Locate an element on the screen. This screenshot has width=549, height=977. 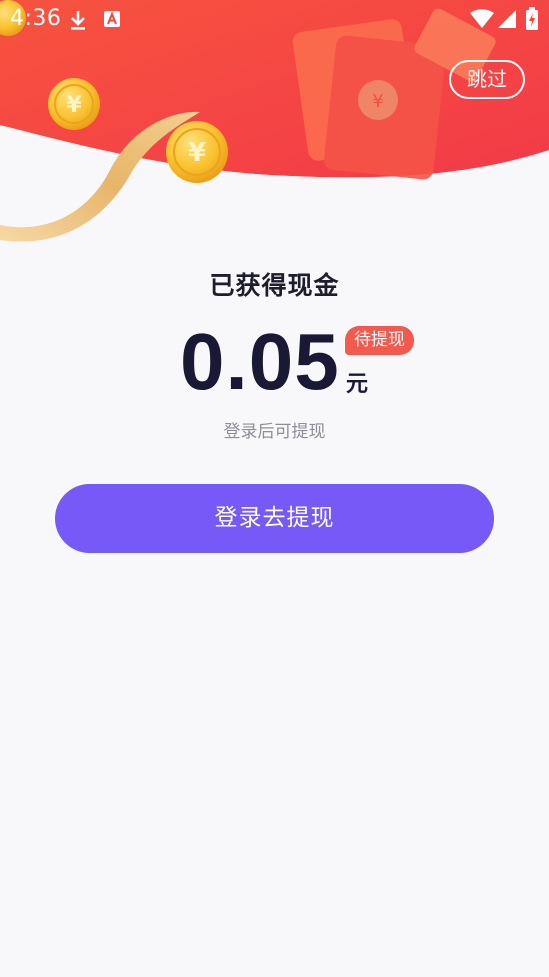
pending-withdraw-badge: 待提现 is located at coordinates (379, 340).